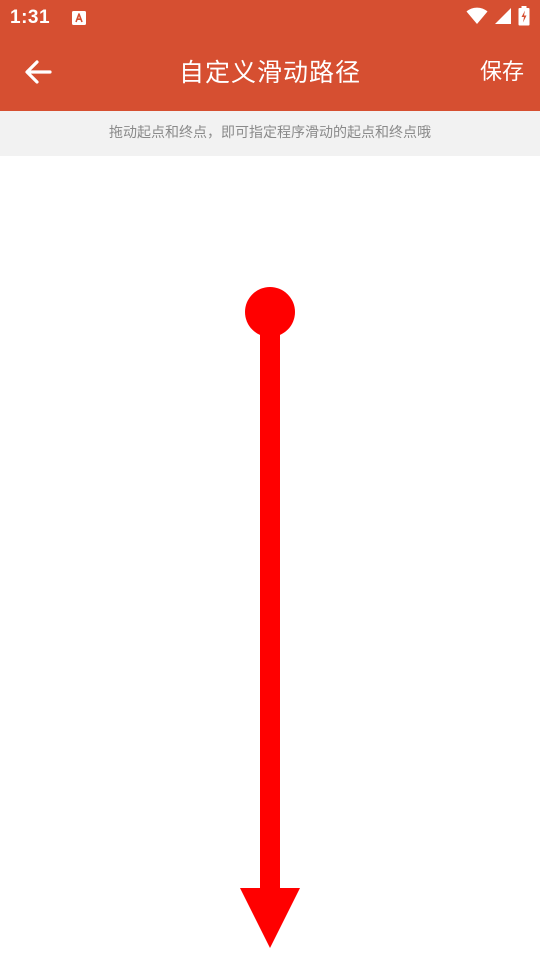  What do you see at coordinates (79, 18) in the screenshot?
I see `a-notification-icon` at bounding box center [79, 18].